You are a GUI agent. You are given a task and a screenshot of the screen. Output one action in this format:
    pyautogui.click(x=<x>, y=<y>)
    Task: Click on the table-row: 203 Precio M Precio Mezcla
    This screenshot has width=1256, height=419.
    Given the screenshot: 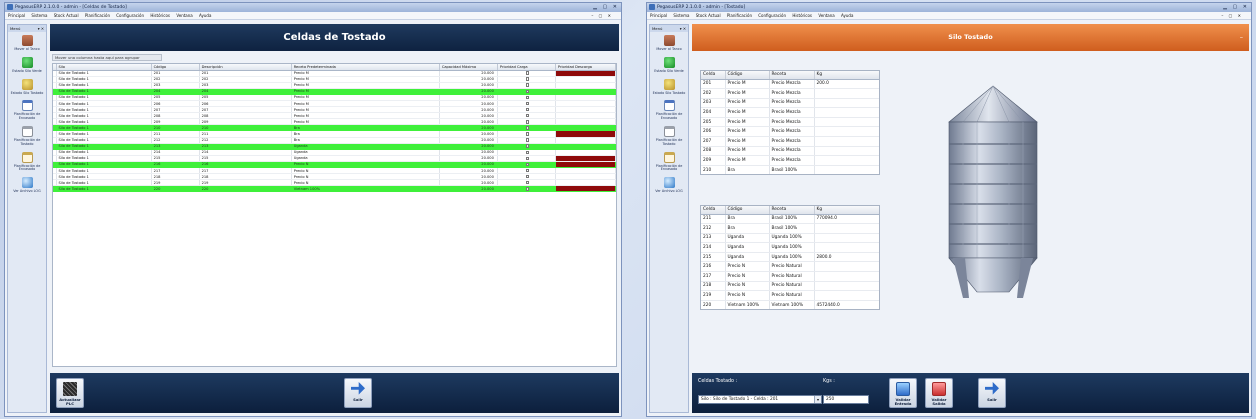 What is the action you would take?
    pyautogui.click(x=790, y=103)
    